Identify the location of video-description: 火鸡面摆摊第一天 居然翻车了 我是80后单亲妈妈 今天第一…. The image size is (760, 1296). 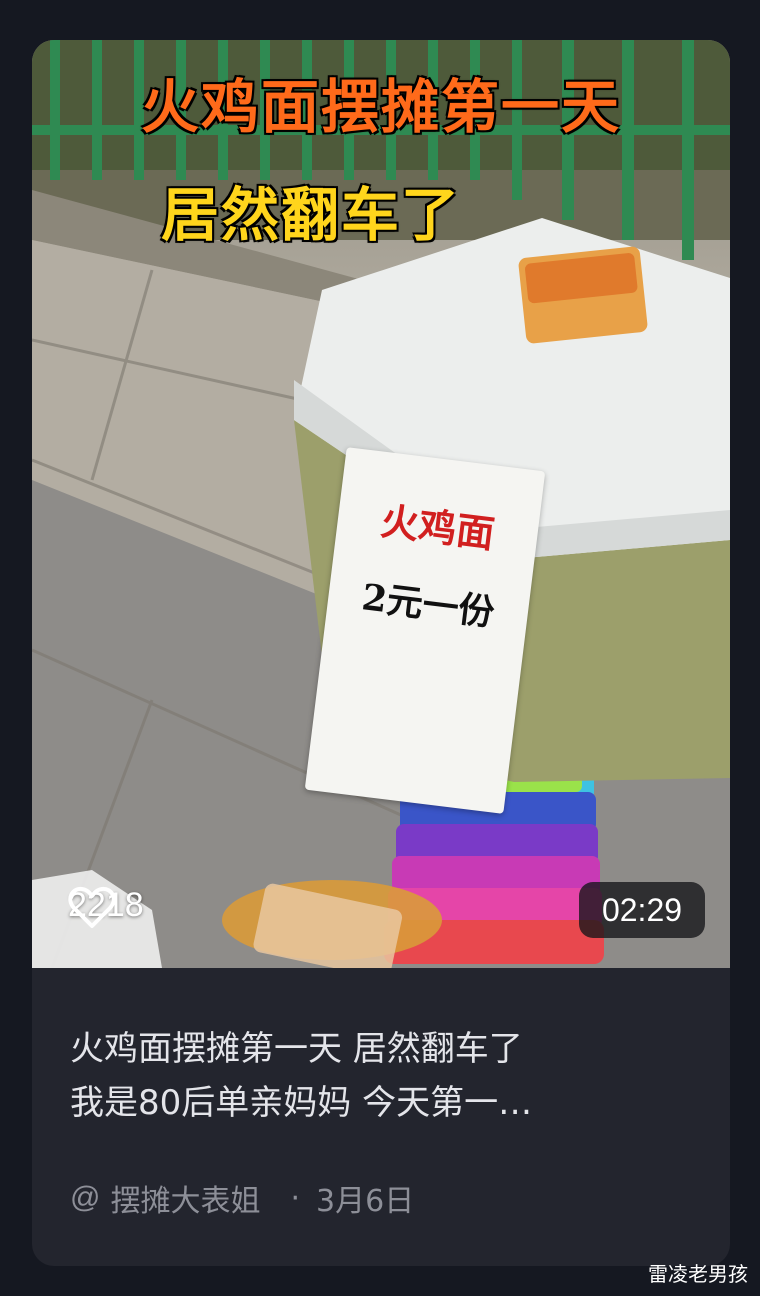
(380, 1076).